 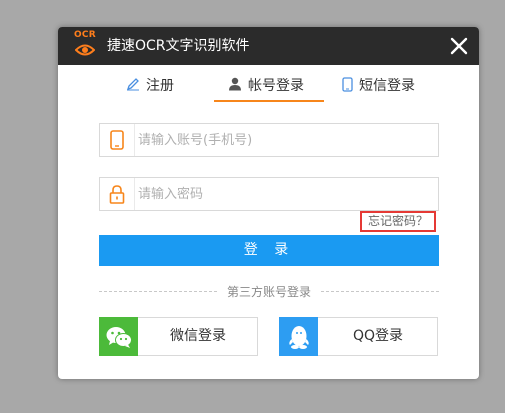 I want to click on password-input, so click(x=286, y=194).